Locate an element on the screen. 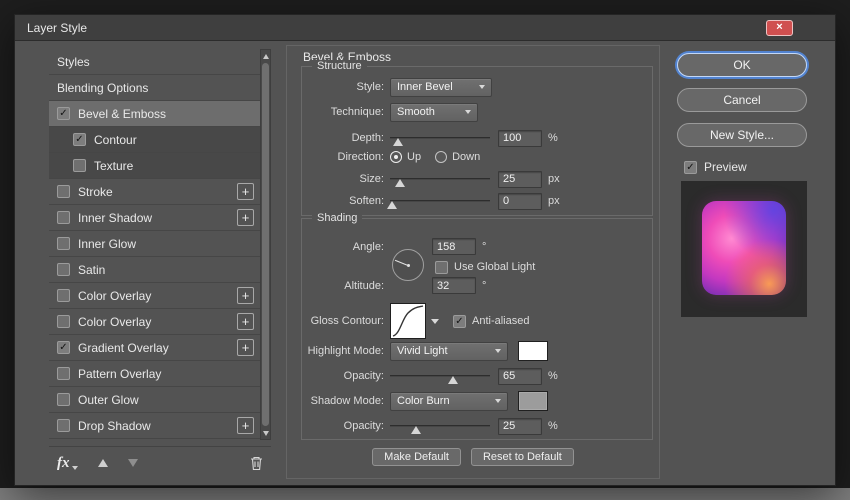  size-slider is located at coordinates (440, 179).